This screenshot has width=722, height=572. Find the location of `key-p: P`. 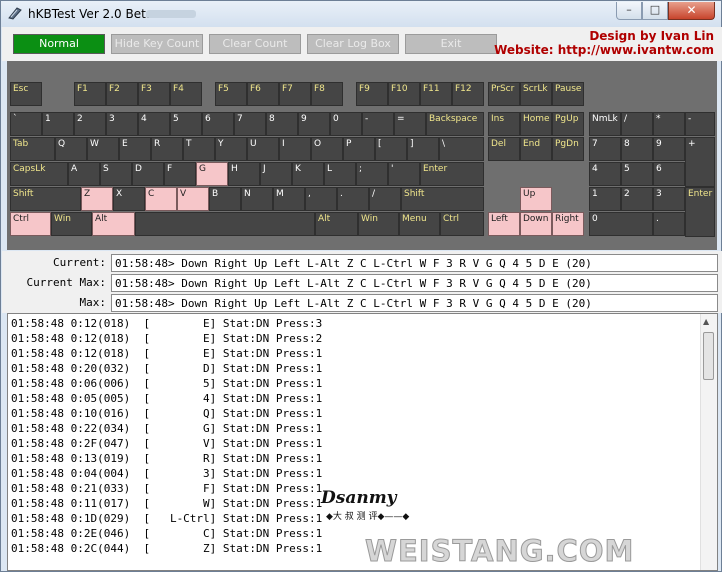

key-p: P is located at coordinates (359, 149).